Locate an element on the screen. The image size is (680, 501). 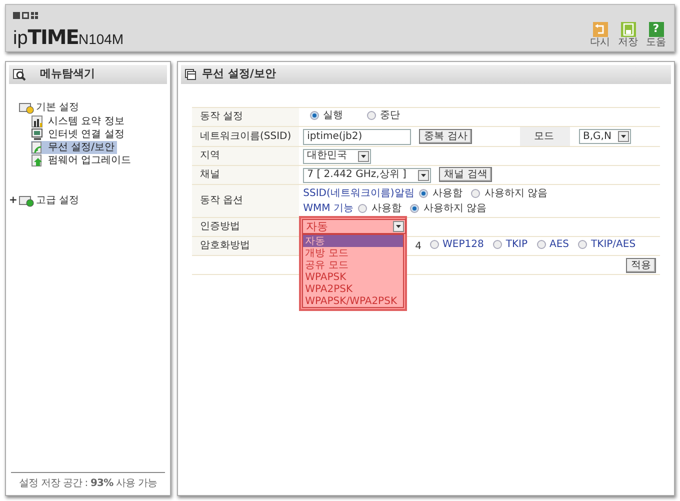
wireless-icon is located at coordinates (37, 147).